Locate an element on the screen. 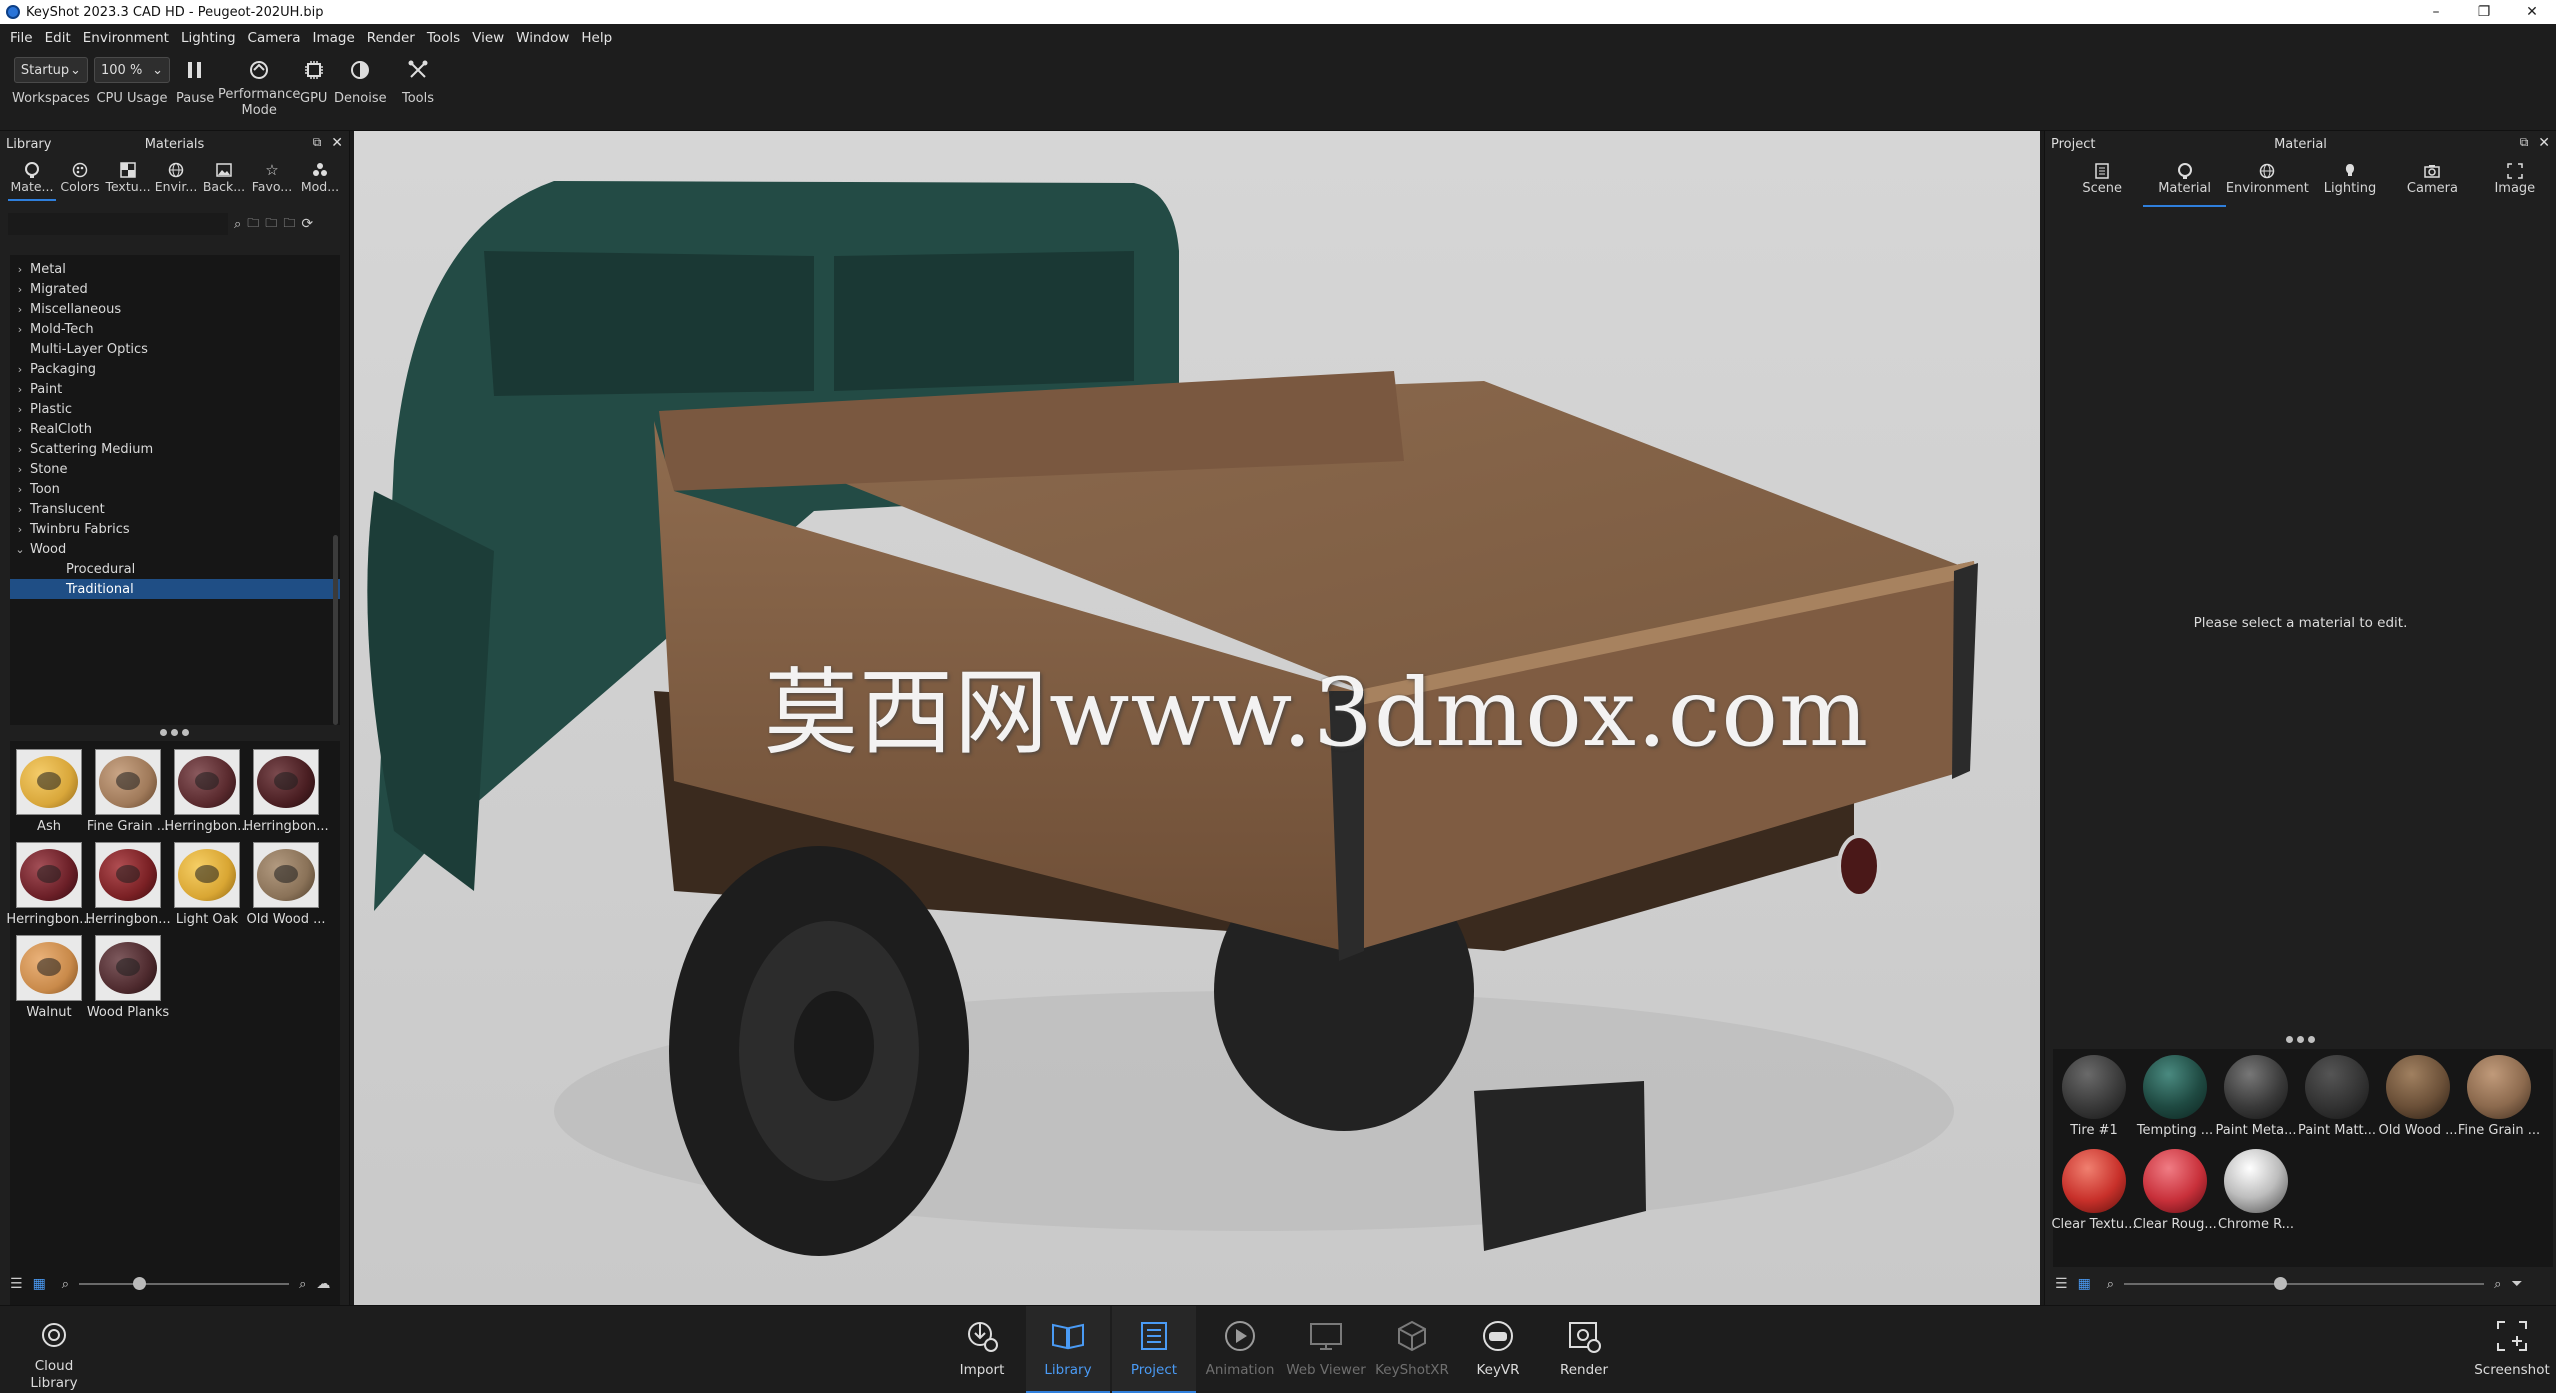  keyshotxr-button: KeyShotXR is located at coordinates (1412, 1349).